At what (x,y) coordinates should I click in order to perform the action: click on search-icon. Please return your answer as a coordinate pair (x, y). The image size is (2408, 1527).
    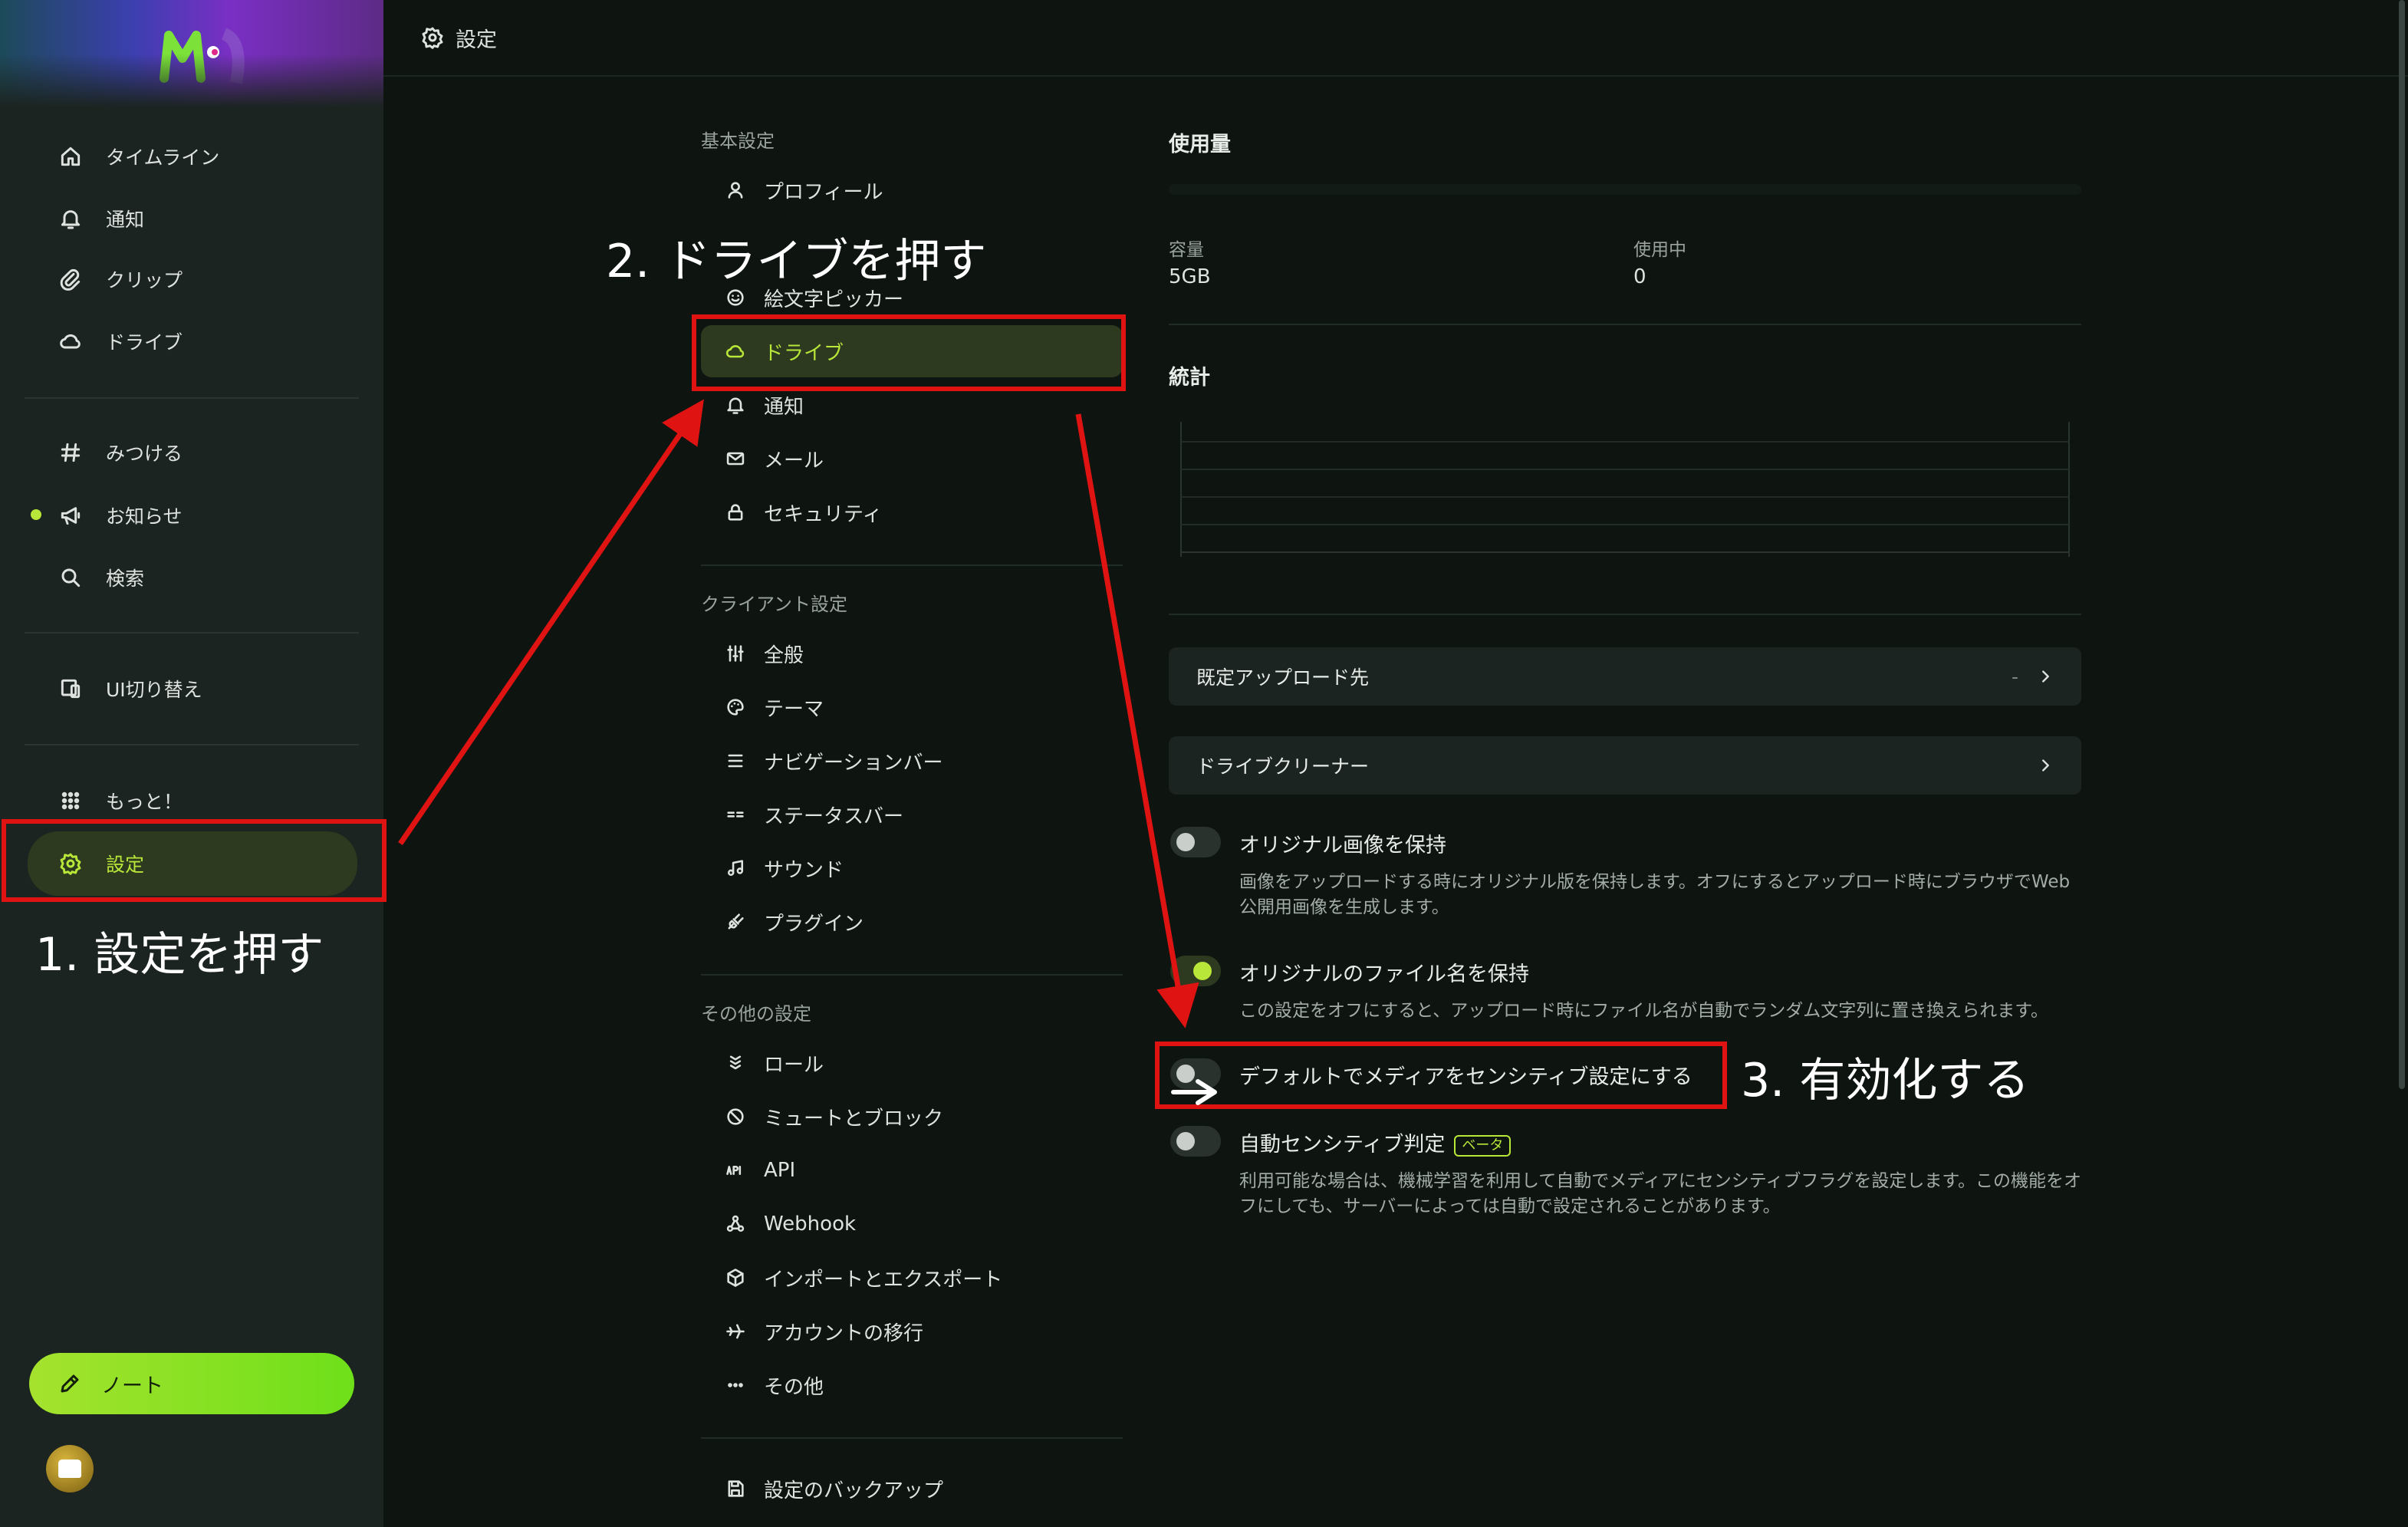
    Looking at the image, I should click on (70, 577).